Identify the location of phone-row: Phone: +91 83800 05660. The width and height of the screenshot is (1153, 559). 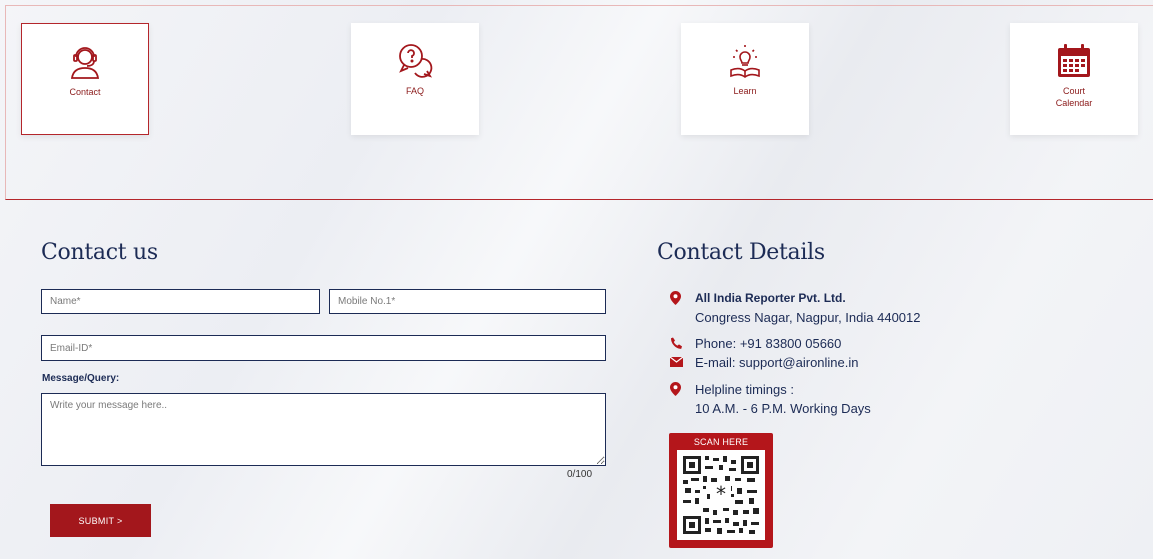
(755, 343).